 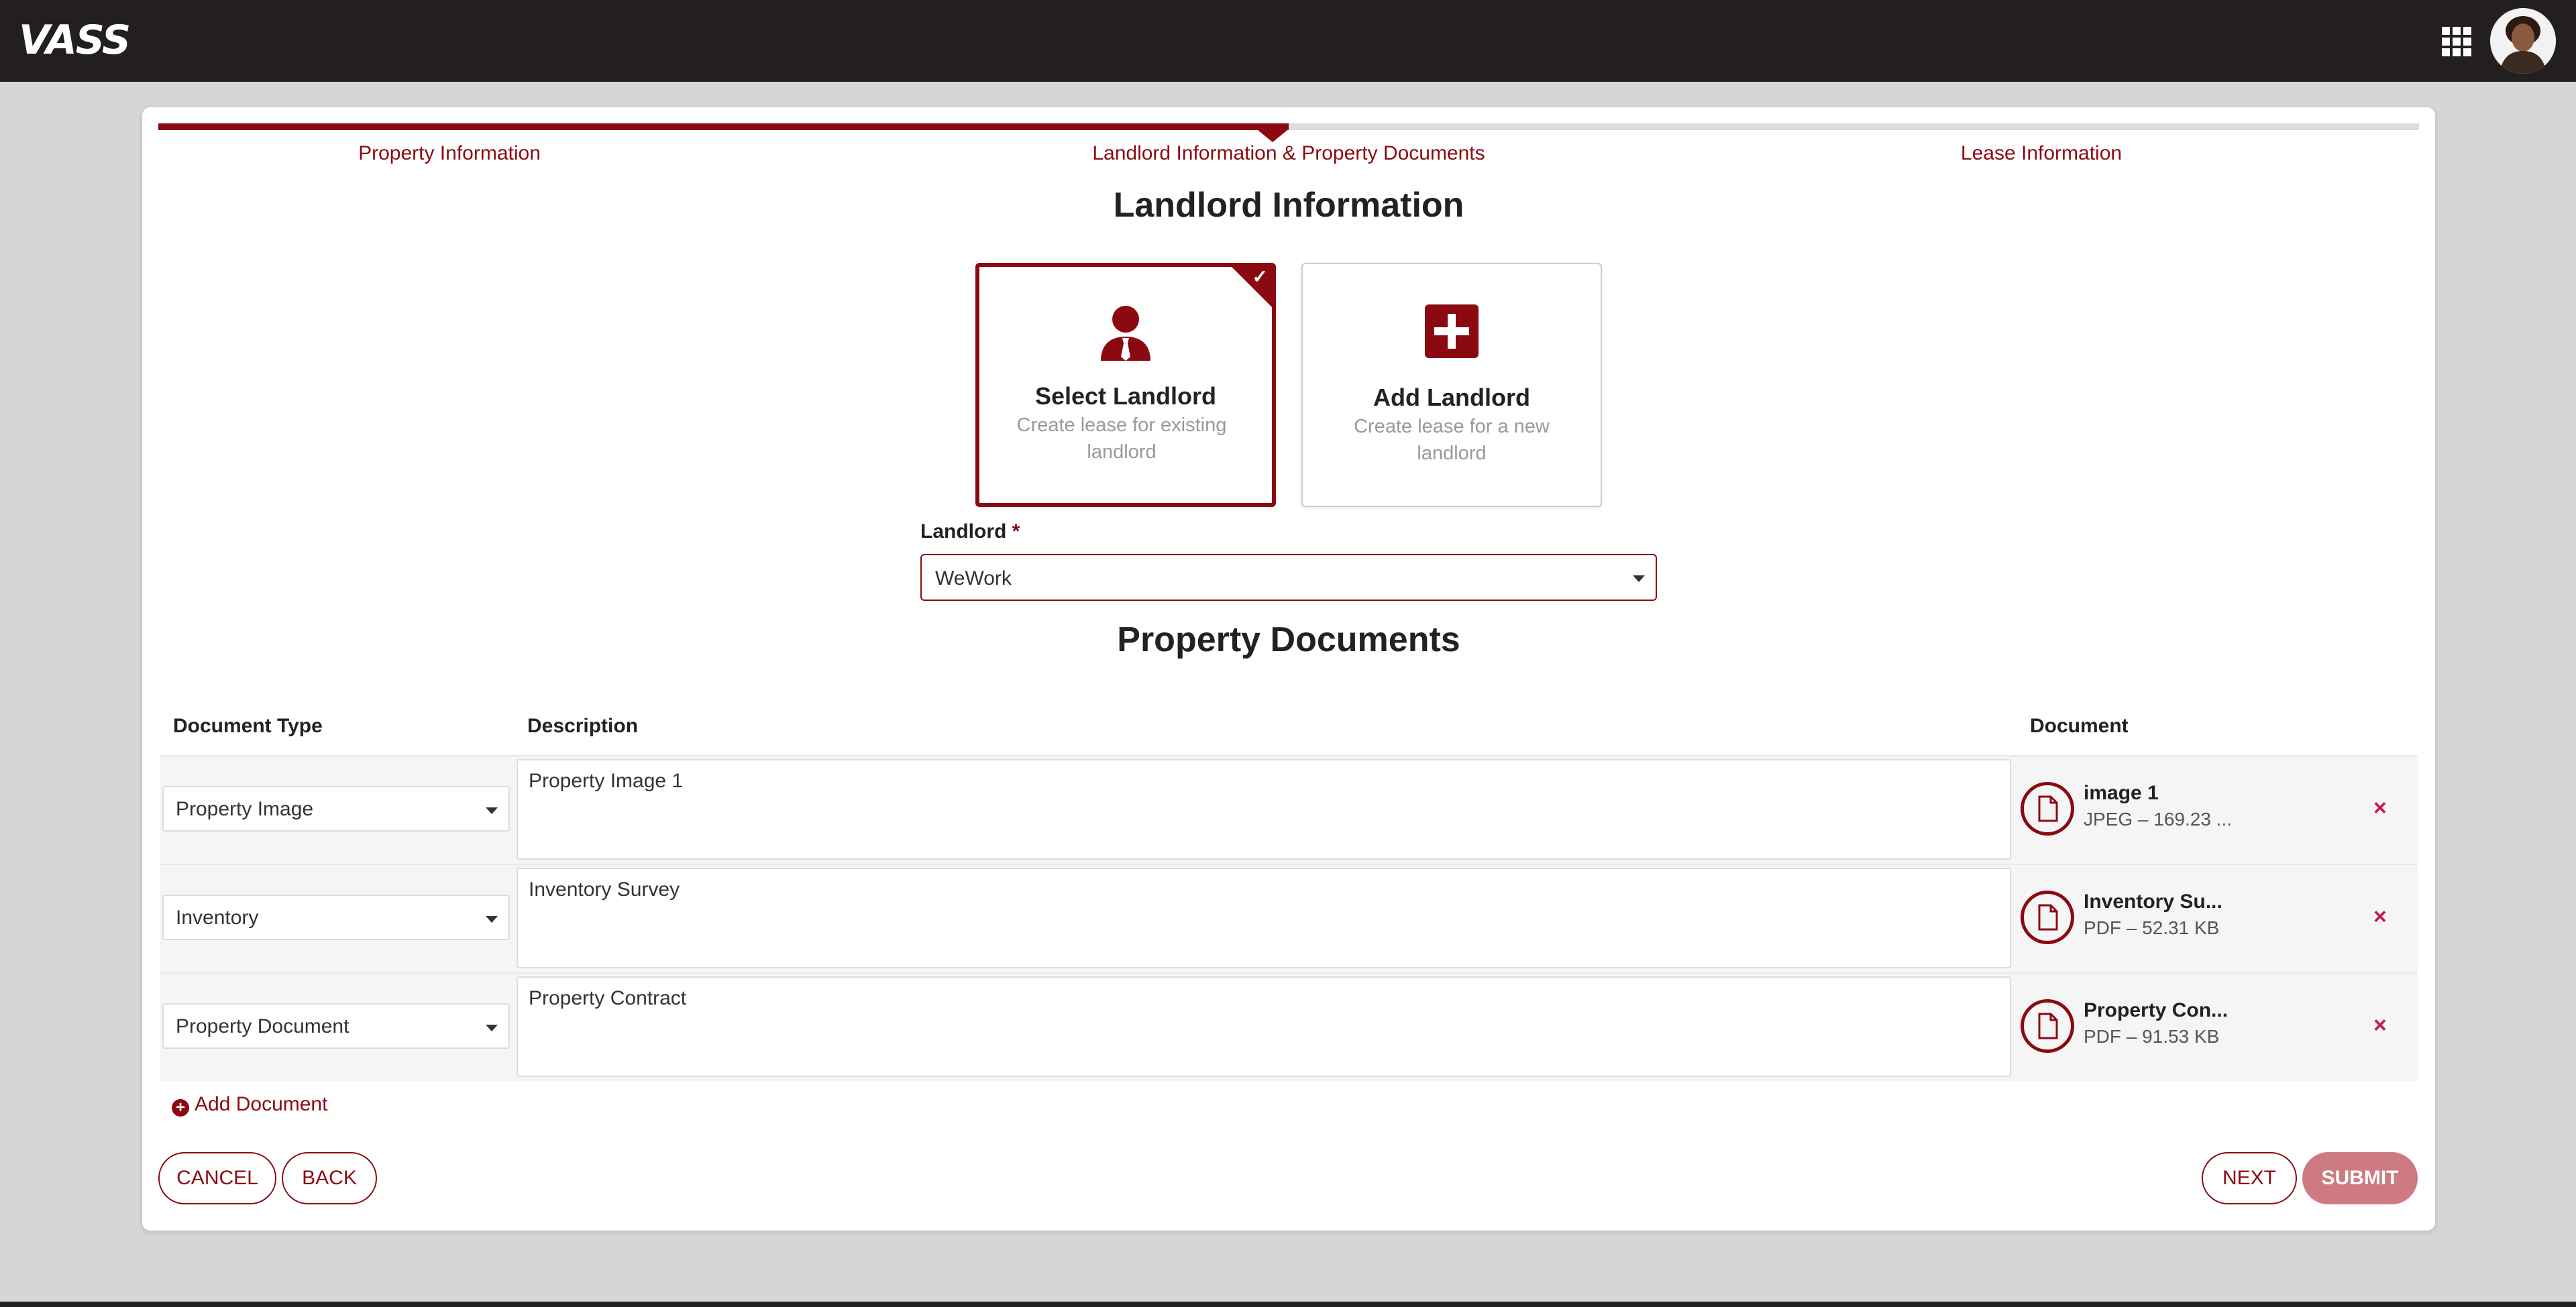 What do you see at coordinates (2152, 1036) in the screenshot?
I see `document-meta: PDF – 91.53 KB` at bounding box center [2152, 1036].